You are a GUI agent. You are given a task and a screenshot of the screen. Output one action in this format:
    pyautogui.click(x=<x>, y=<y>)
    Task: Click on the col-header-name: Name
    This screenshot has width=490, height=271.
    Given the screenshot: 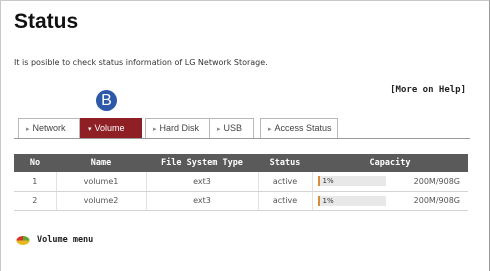 What is the action you would take?
    pyautogui.click(x=101, y=163)
    